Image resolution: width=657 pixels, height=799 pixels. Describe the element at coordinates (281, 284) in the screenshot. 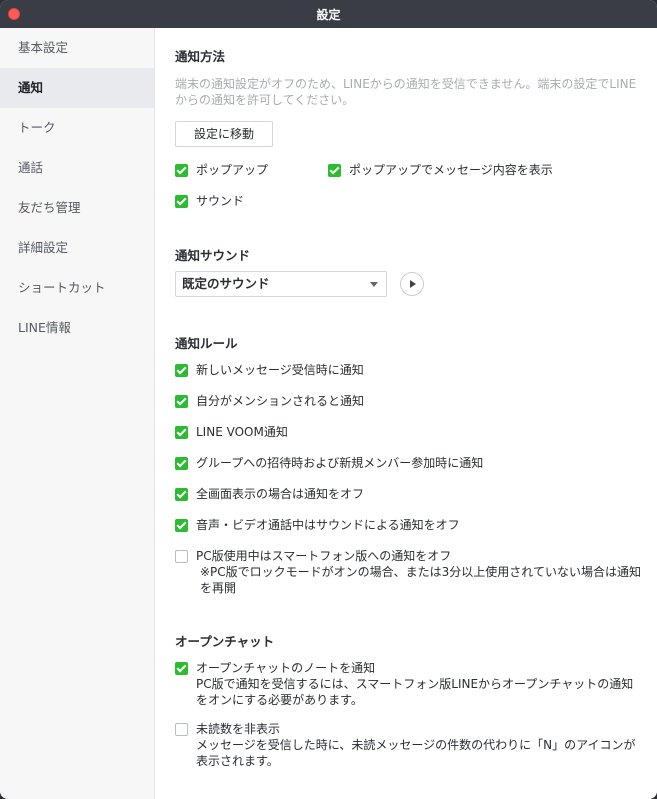

I see `sound-select: 既定のサウンド` at that location.